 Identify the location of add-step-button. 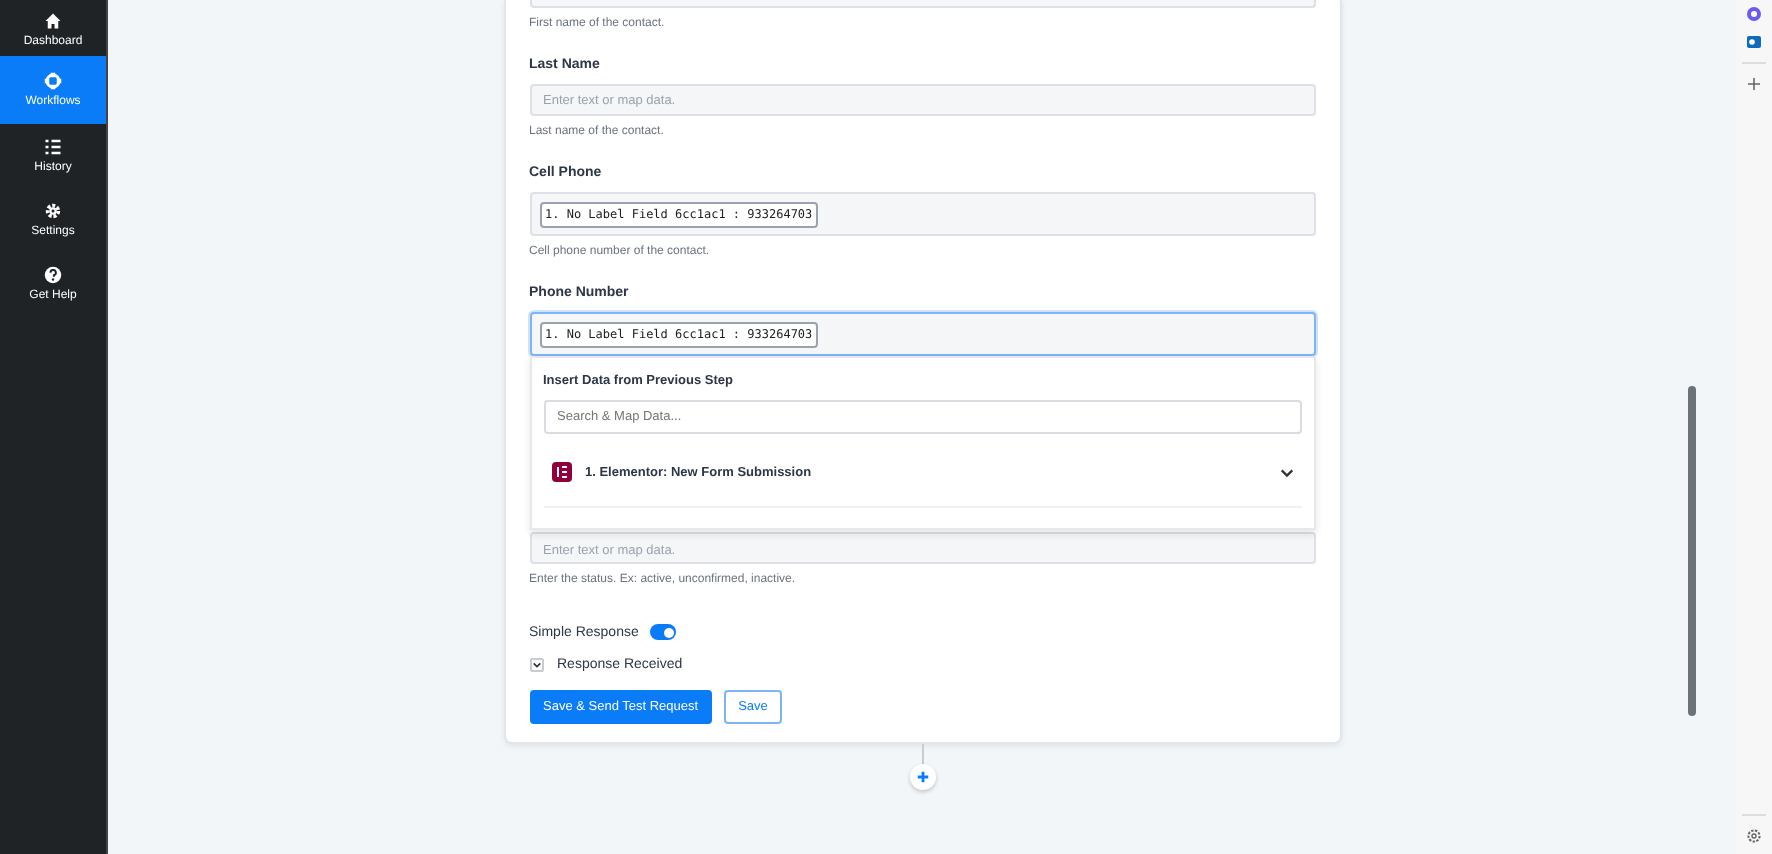
(922, 777).